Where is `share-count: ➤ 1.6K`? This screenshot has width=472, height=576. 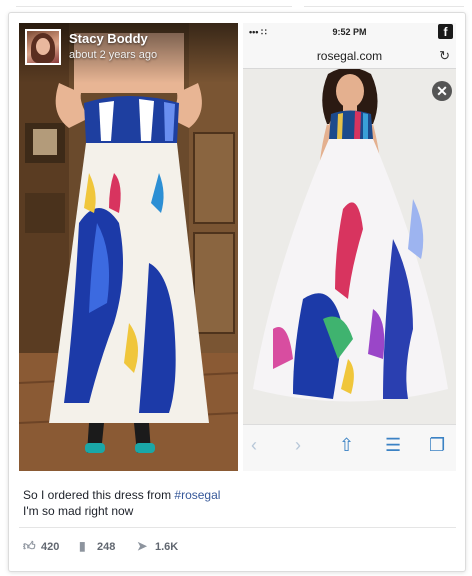 share-count: ➤ 1.6K is located at coordinates (157, 546).